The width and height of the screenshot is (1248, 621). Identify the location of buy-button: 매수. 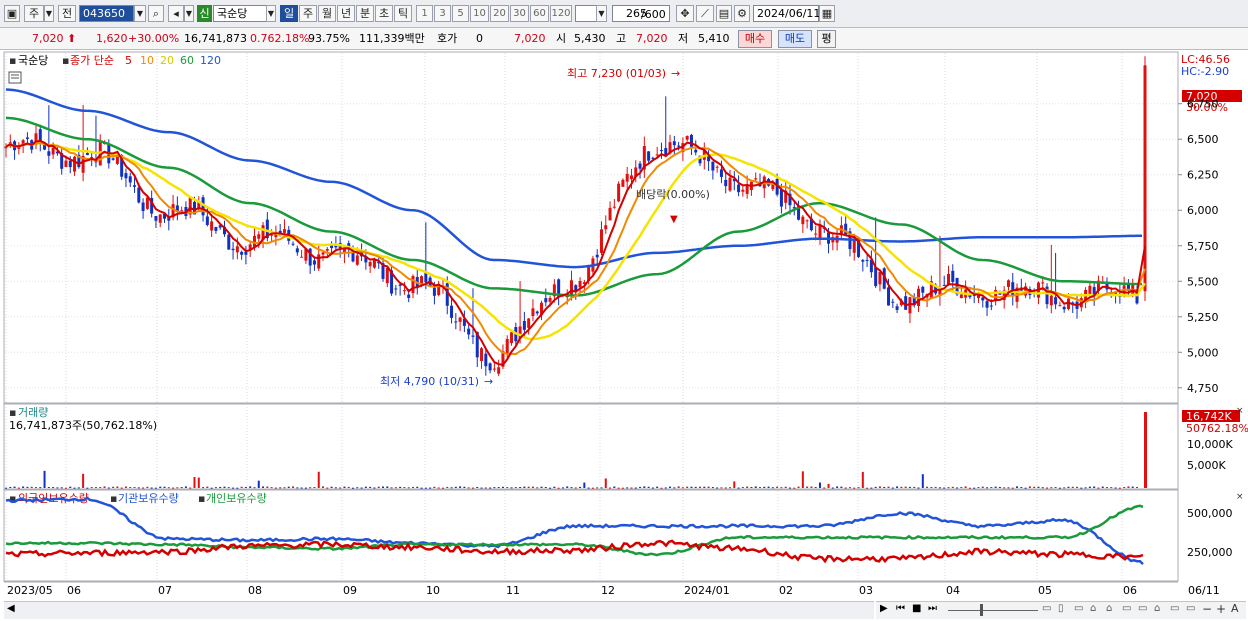
(755, 39).